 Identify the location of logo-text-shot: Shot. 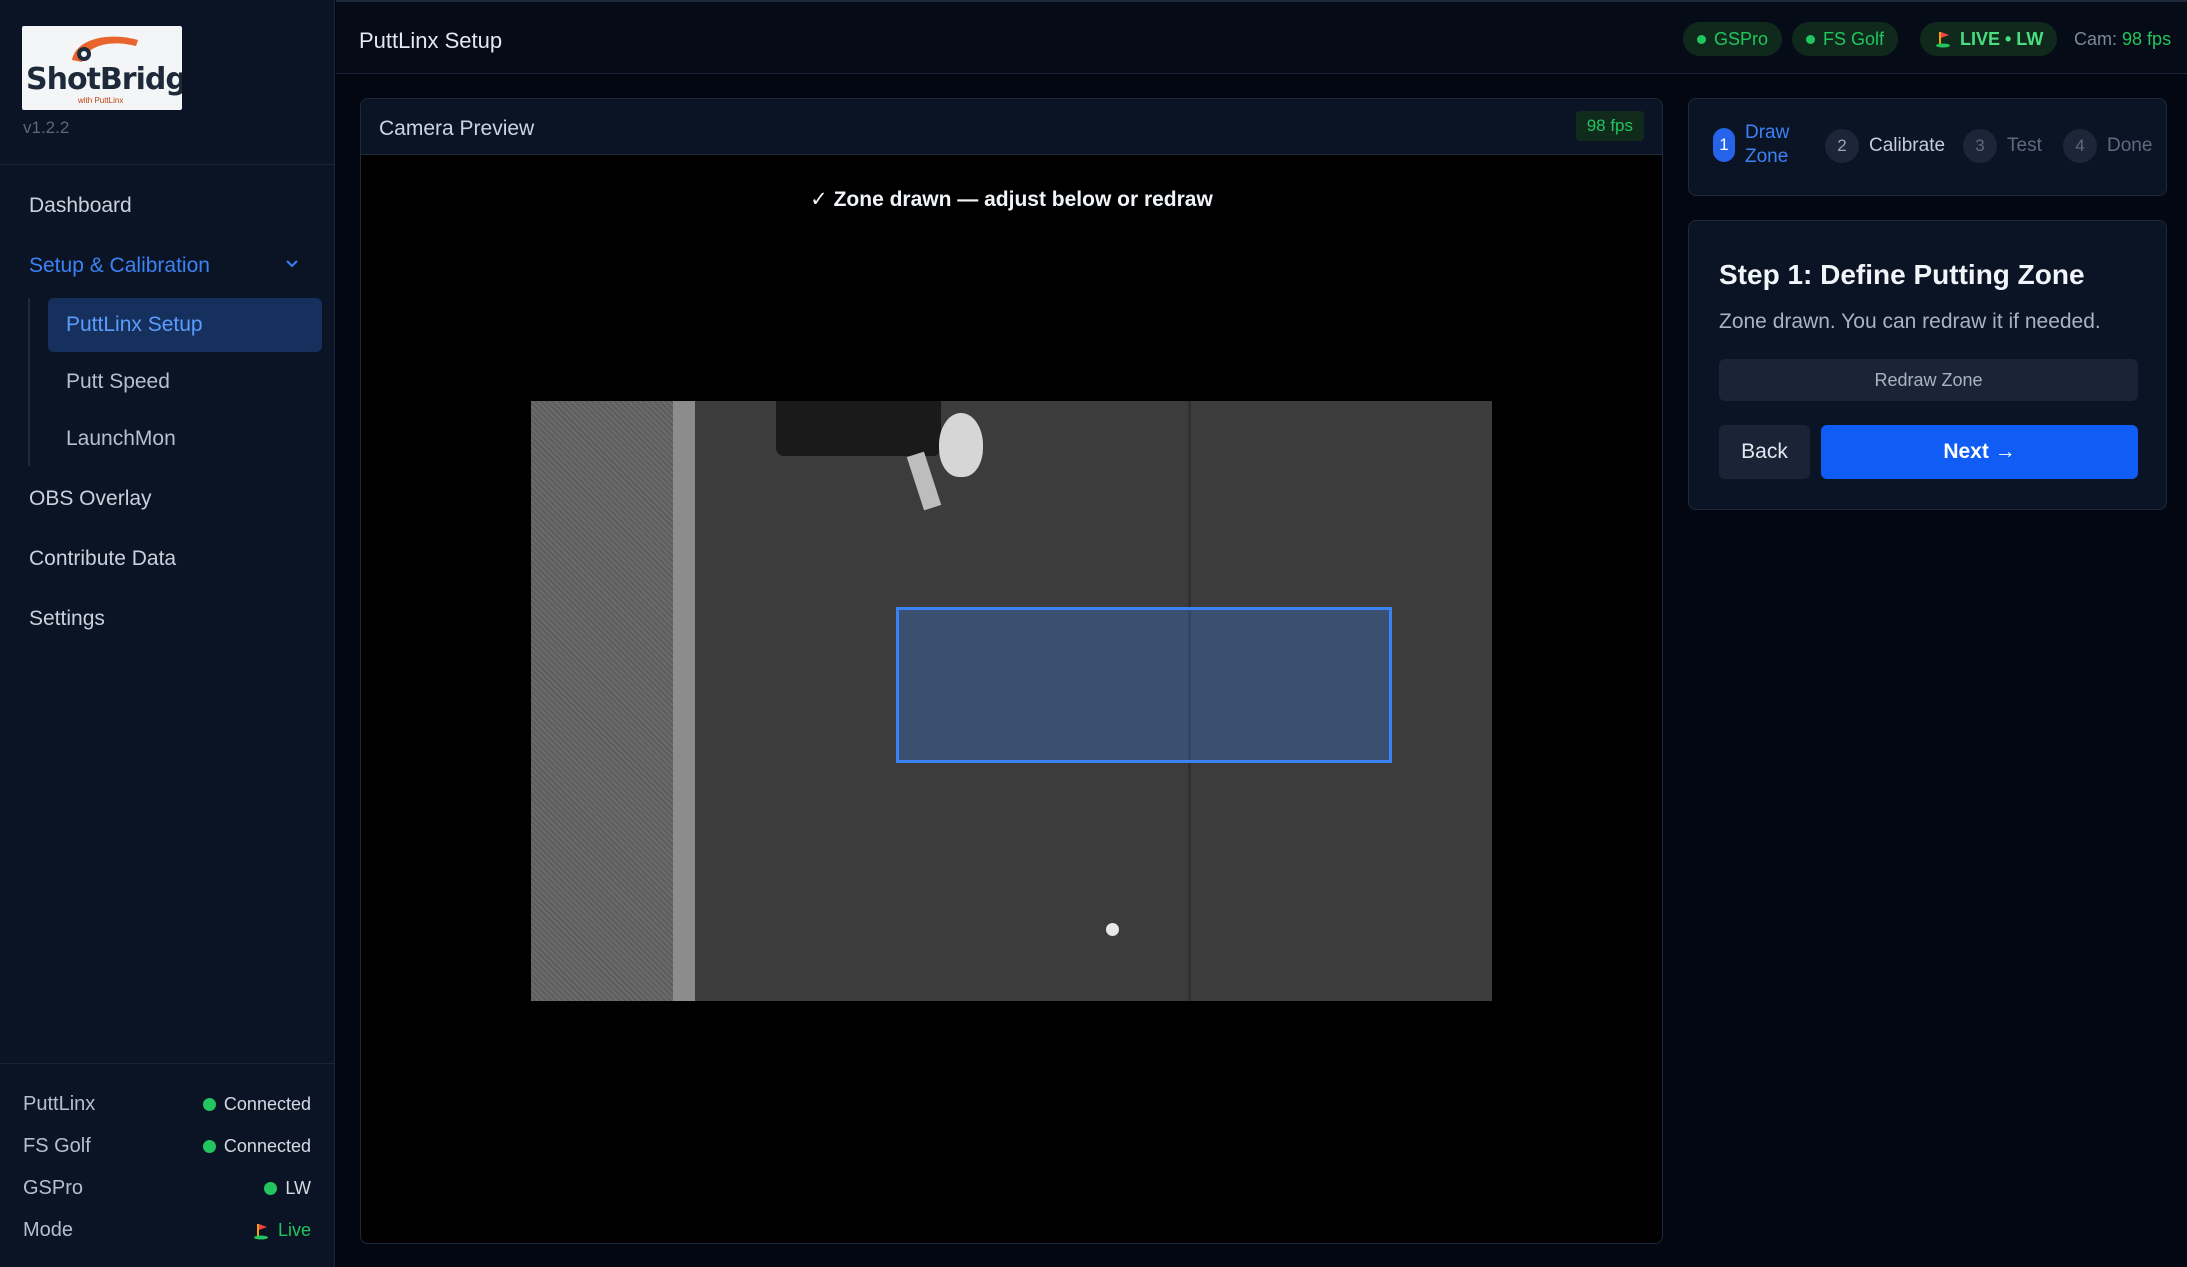
(63, 79).